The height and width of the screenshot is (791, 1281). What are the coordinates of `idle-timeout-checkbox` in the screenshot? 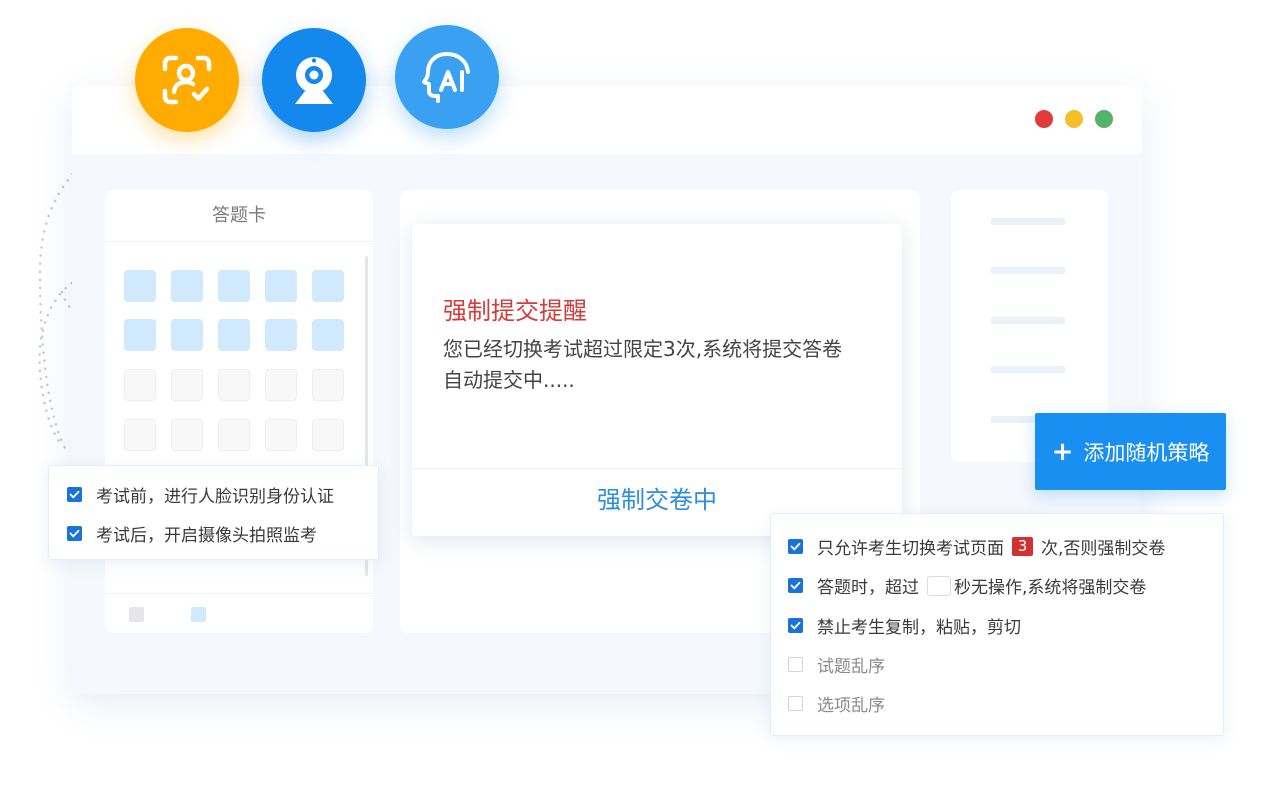 It's located at (795, 585).